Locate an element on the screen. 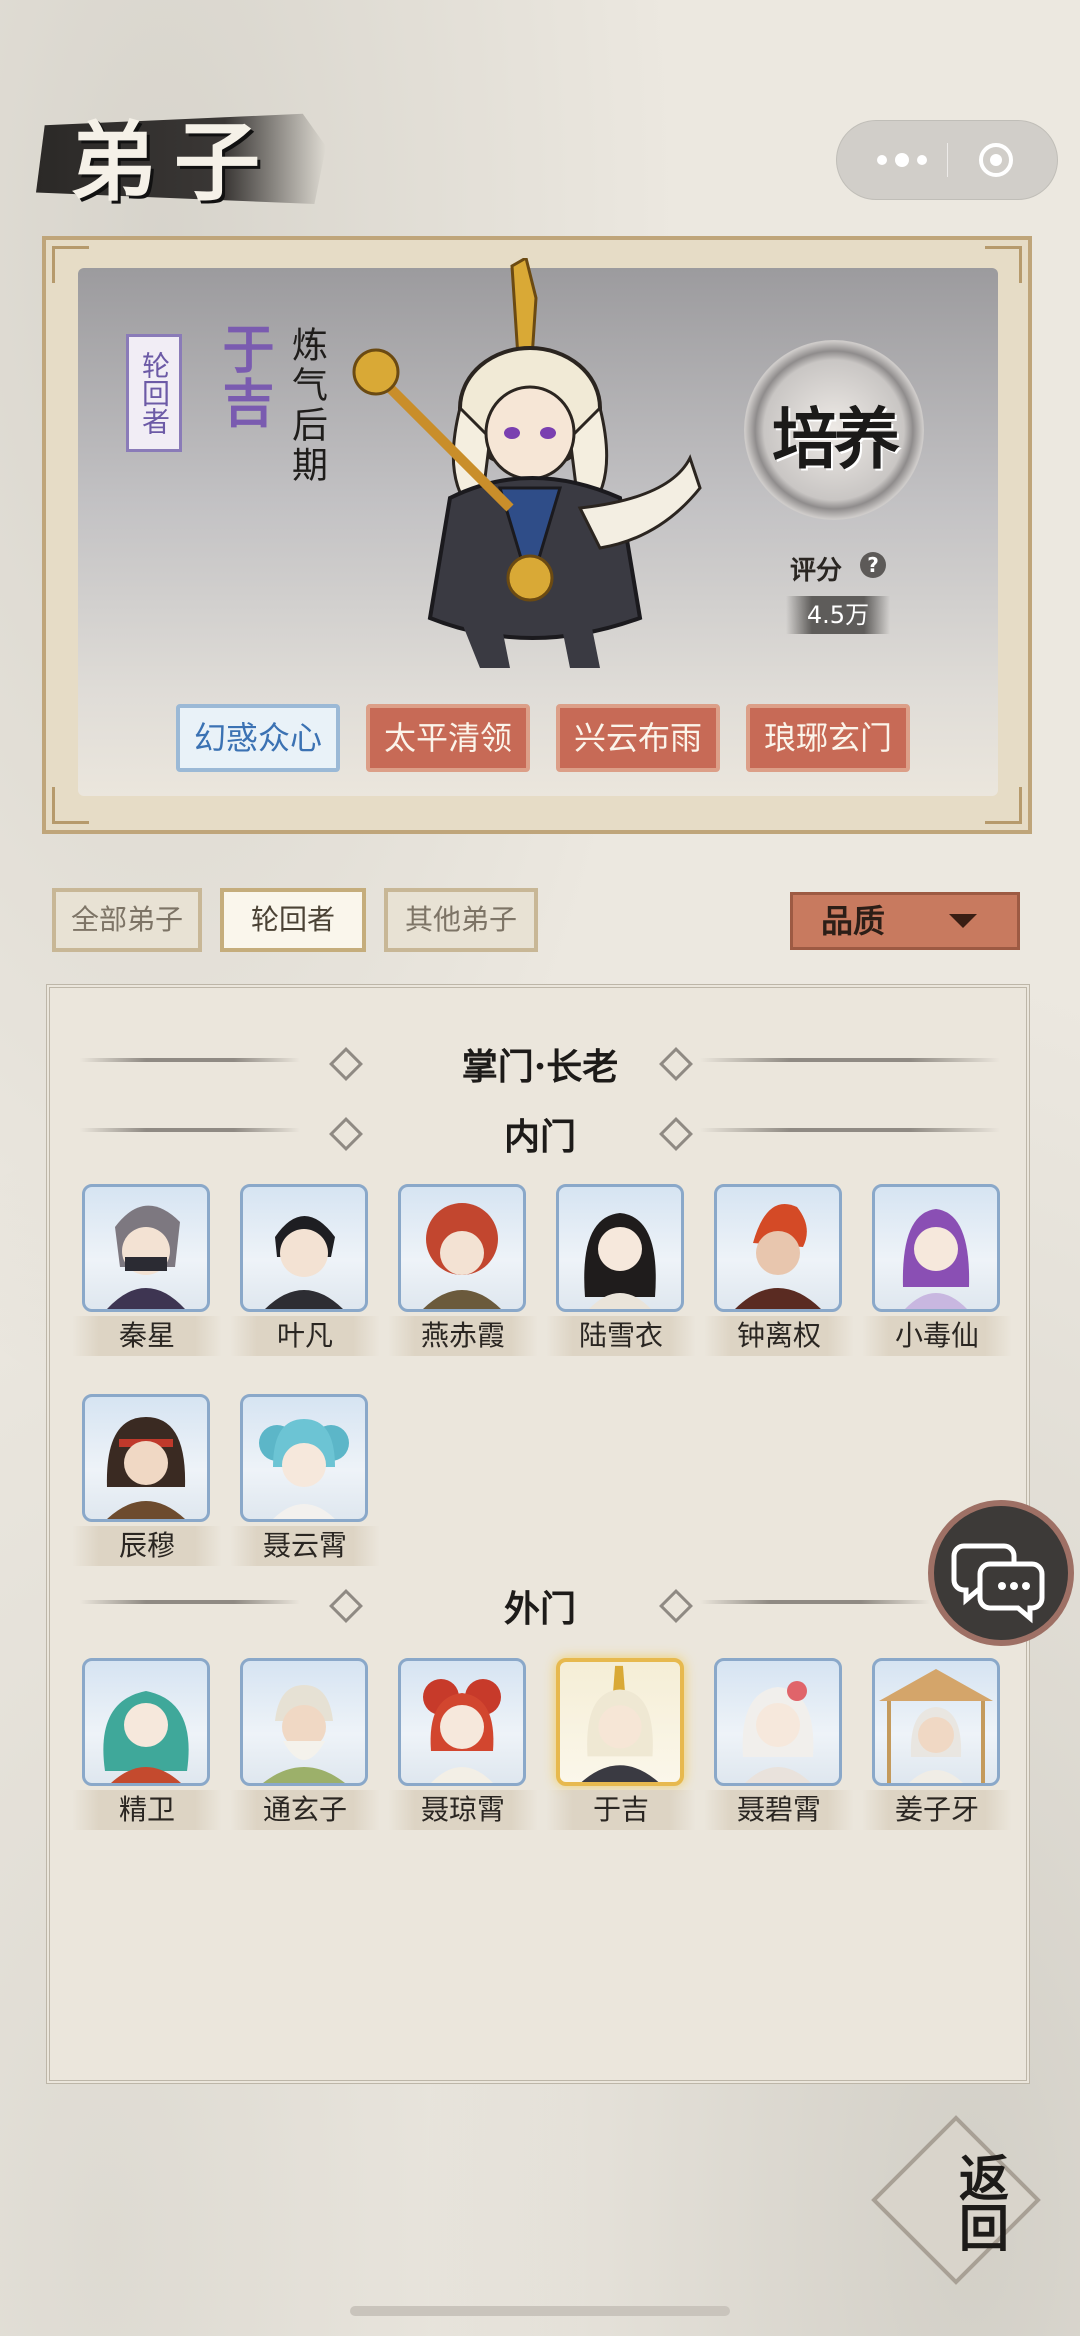  disciple-name: 陆雪衣 is located at coordinates (621, 1336).